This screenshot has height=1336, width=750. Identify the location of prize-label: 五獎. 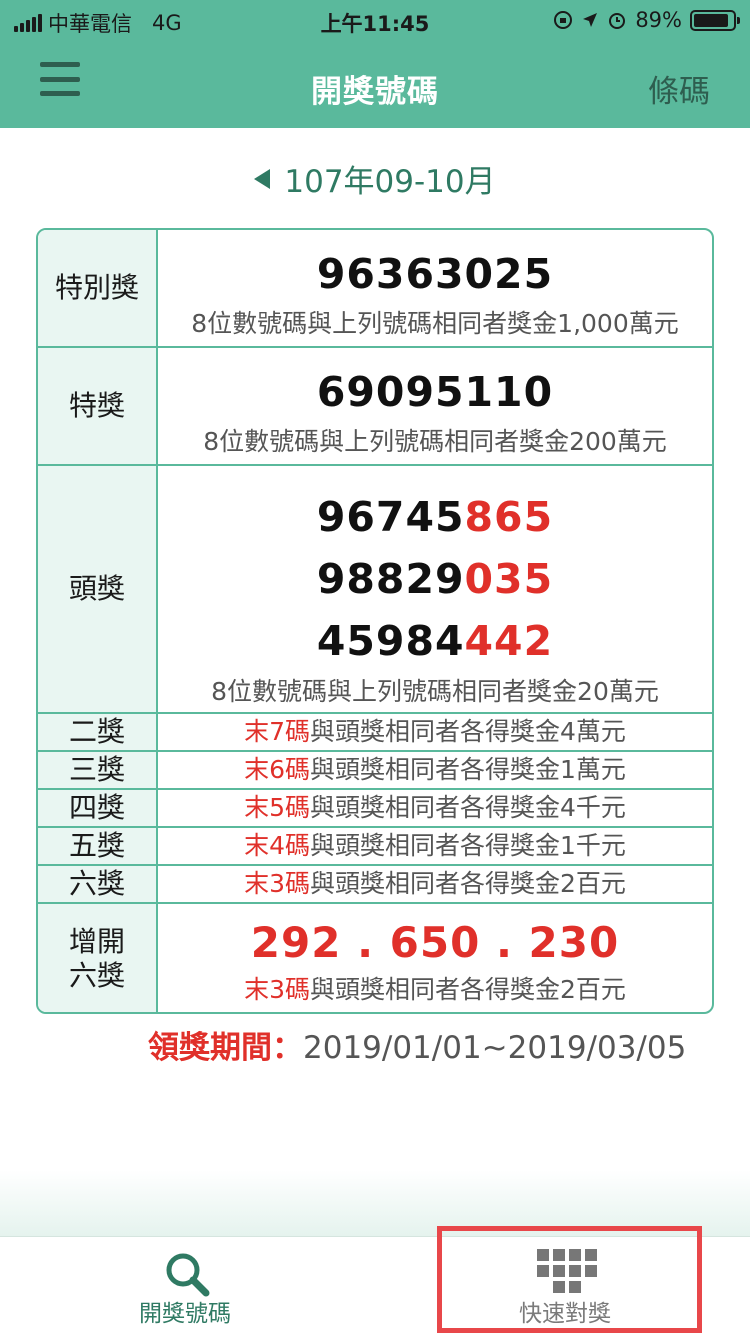
(98, 846).